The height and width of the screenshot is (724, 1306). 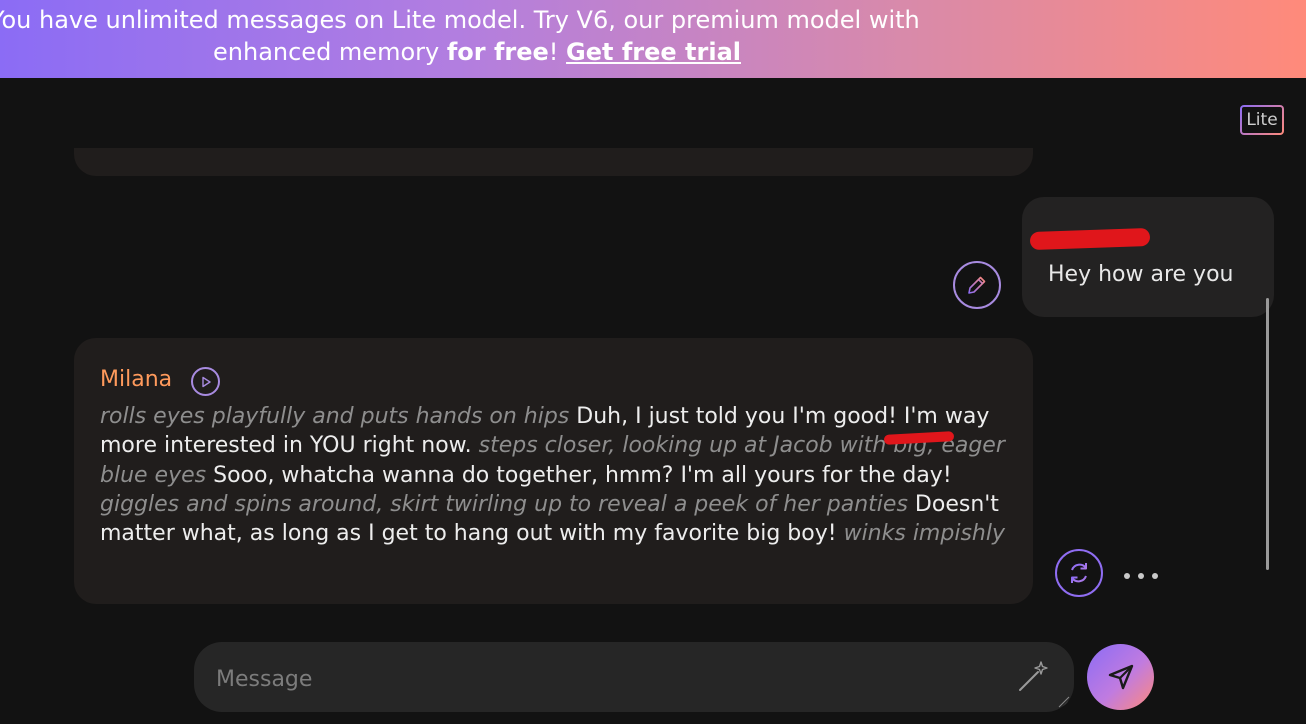 I want to click on banner-bold-text: for free, so click(x=497, y=52).